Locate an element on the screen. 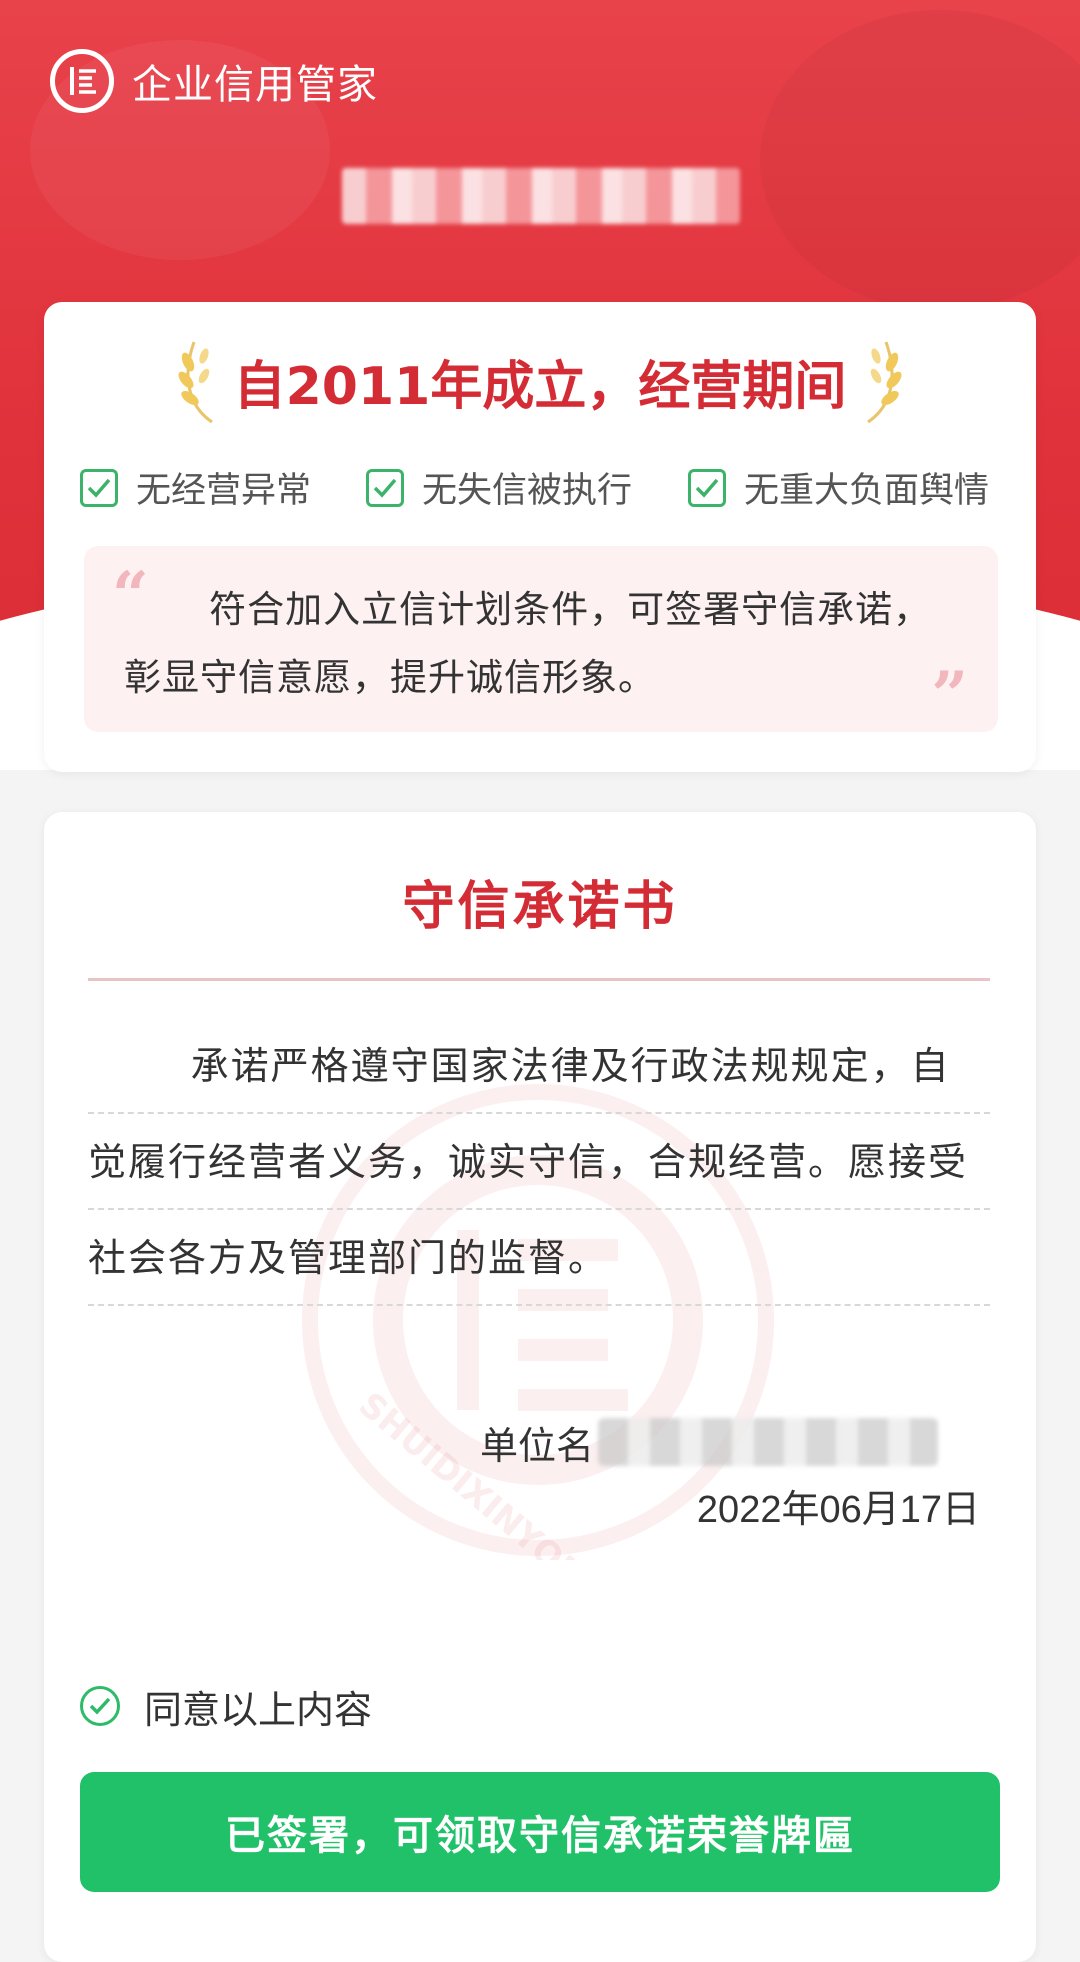  check-item-no-dishonest: 无失信被执行 is located at coordinates (499, 487).